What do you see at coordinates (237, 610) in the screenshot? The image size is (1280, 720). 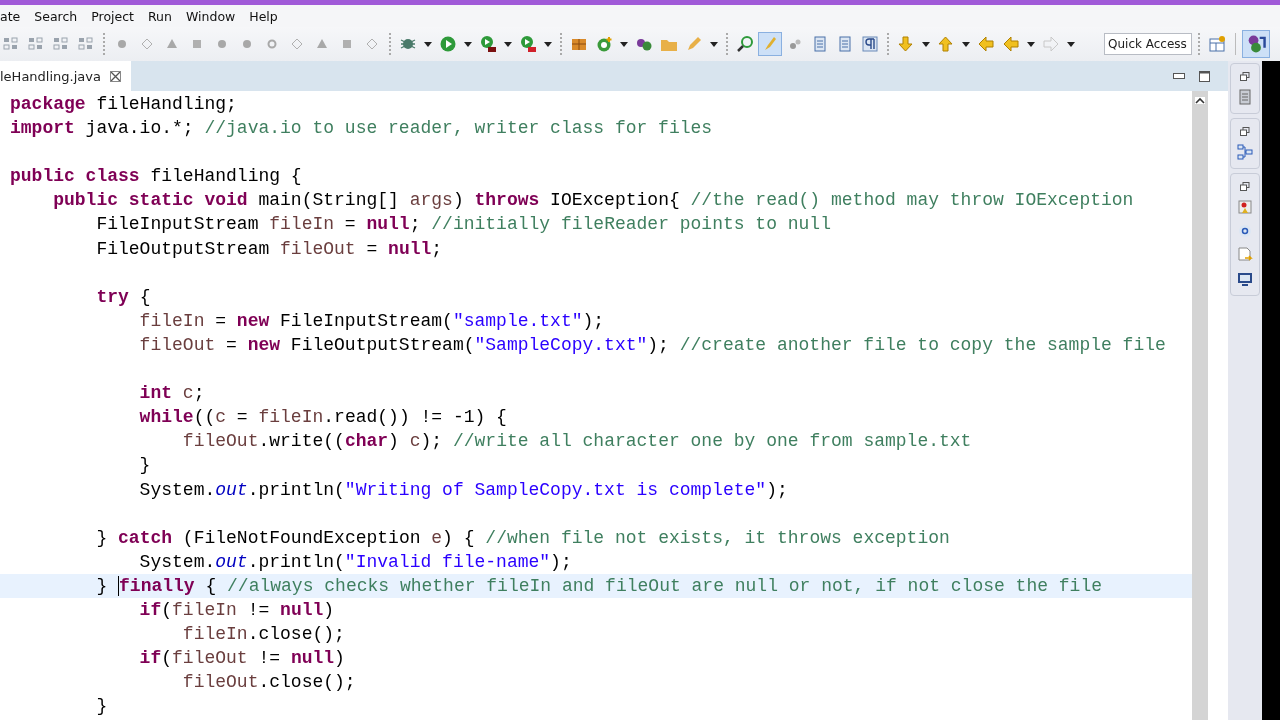 I see `code-line: if(fileIn != null)` at bounding box center [237, 610].